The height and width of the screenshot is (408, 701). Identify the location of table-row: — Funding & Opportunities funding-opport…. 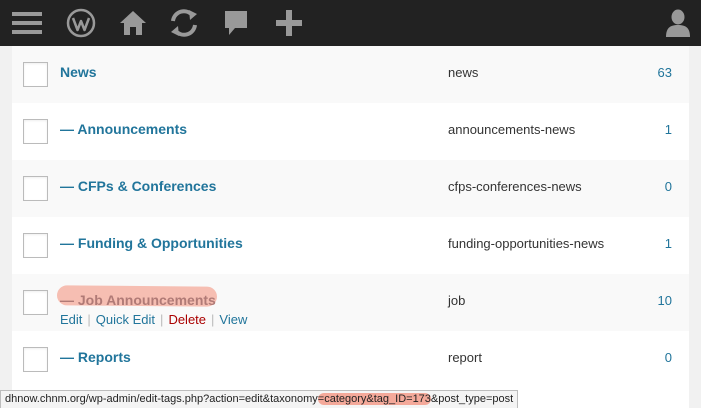
(350, 245).